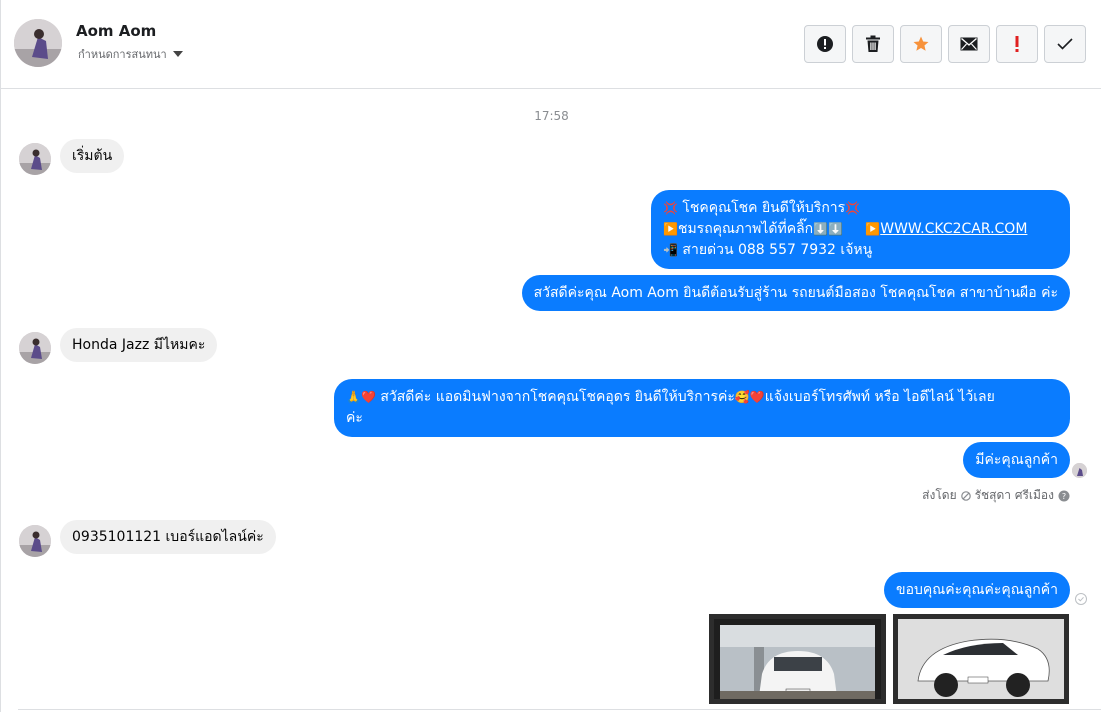 The width and height of the screenshot is (1101, 712). I want to click on message-line: ค่ะ, so click(354, 418).